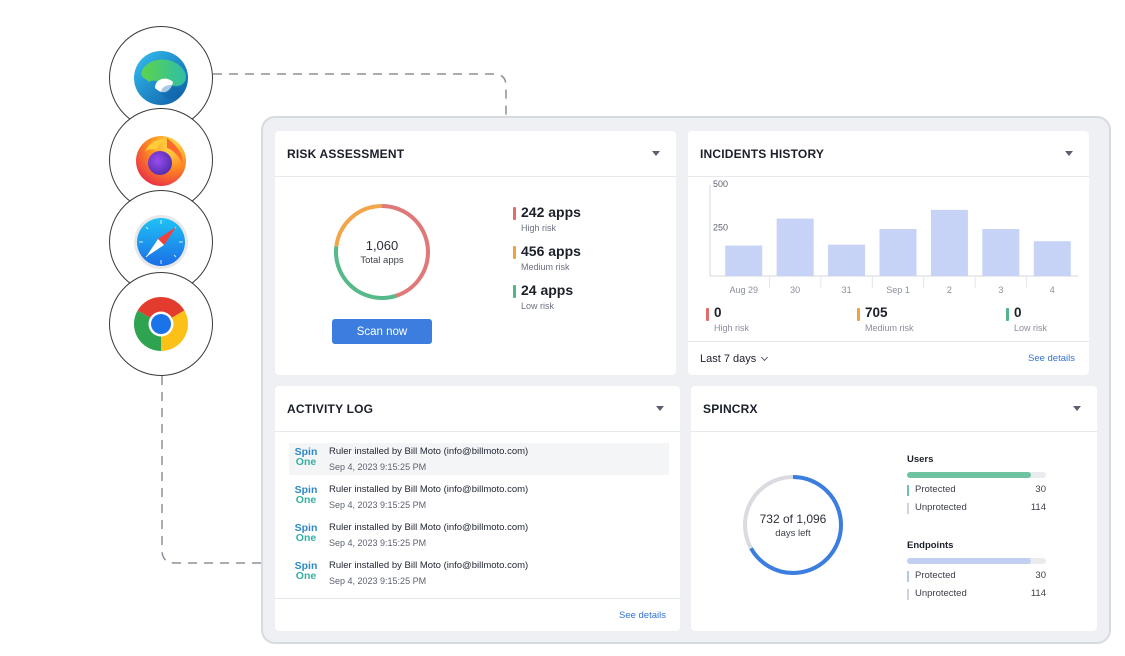 The width and height of the screenshot is (1125, 656). I want to click on x-tick-label: Aug 29, so click(743, 290).